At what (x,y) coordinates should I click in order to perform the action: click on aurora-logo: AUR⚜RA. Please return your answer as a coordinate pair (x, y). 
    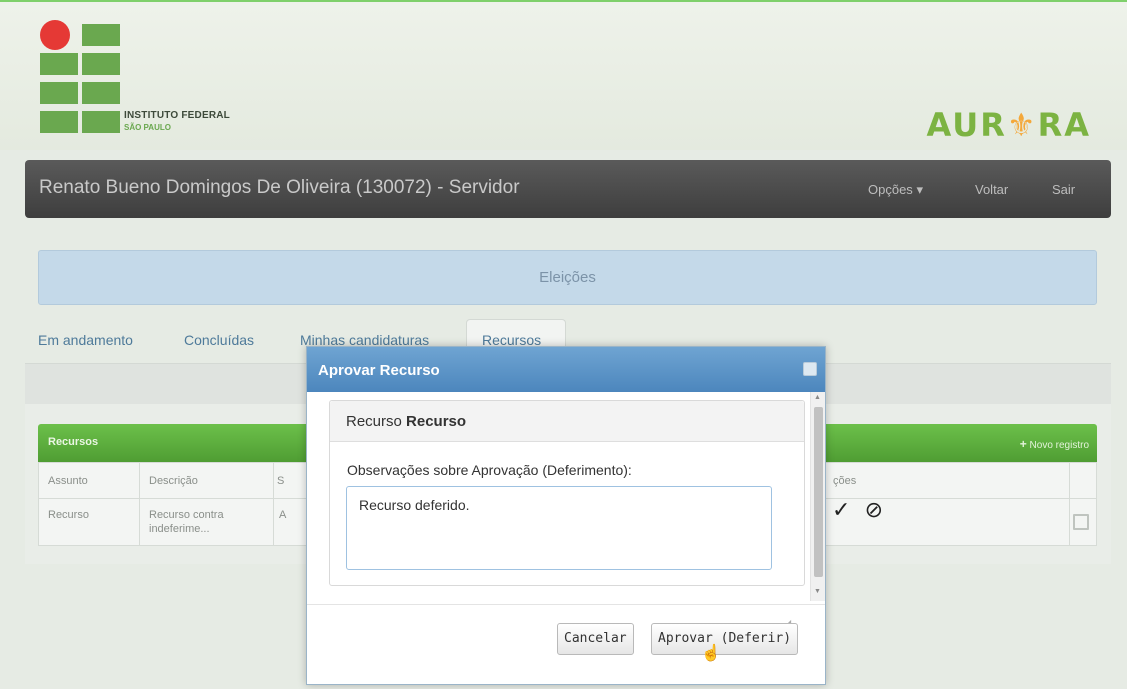
    Looking at the image, I should click on (1009, 125).